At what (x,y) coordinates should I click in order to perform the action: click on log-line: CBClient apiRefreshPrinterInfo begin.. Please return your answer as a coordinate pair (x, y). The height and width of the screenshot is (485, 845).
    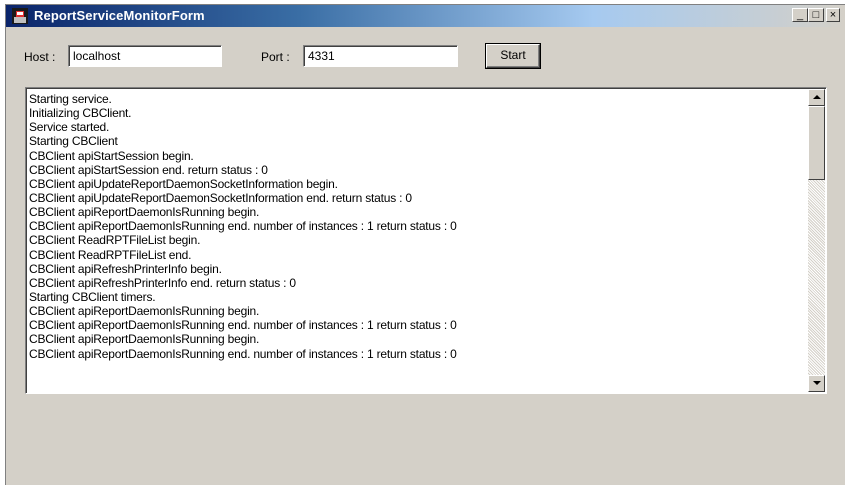
    Looking at the image, I should click on (125, 268).